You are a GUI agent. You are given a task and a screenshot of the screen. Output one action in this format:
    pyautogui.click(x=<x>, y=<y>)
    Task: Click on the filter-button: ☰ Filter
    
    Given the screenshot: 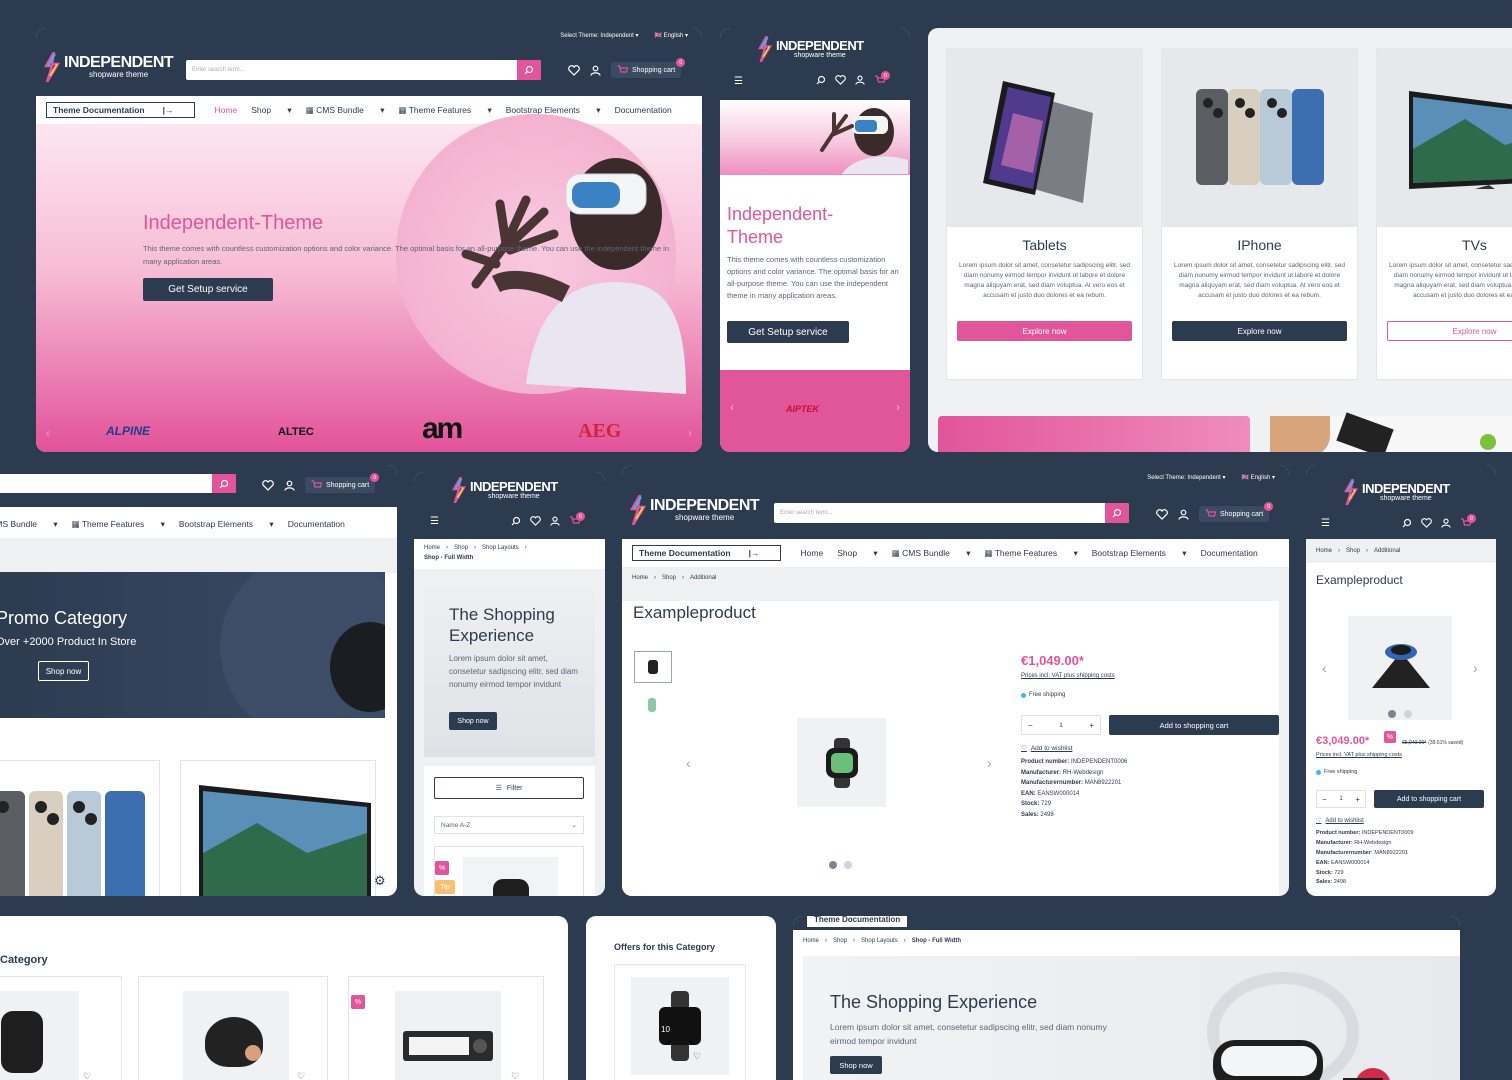 What is the action you would take?
    pyautogui.click(x=509, y=788)
    